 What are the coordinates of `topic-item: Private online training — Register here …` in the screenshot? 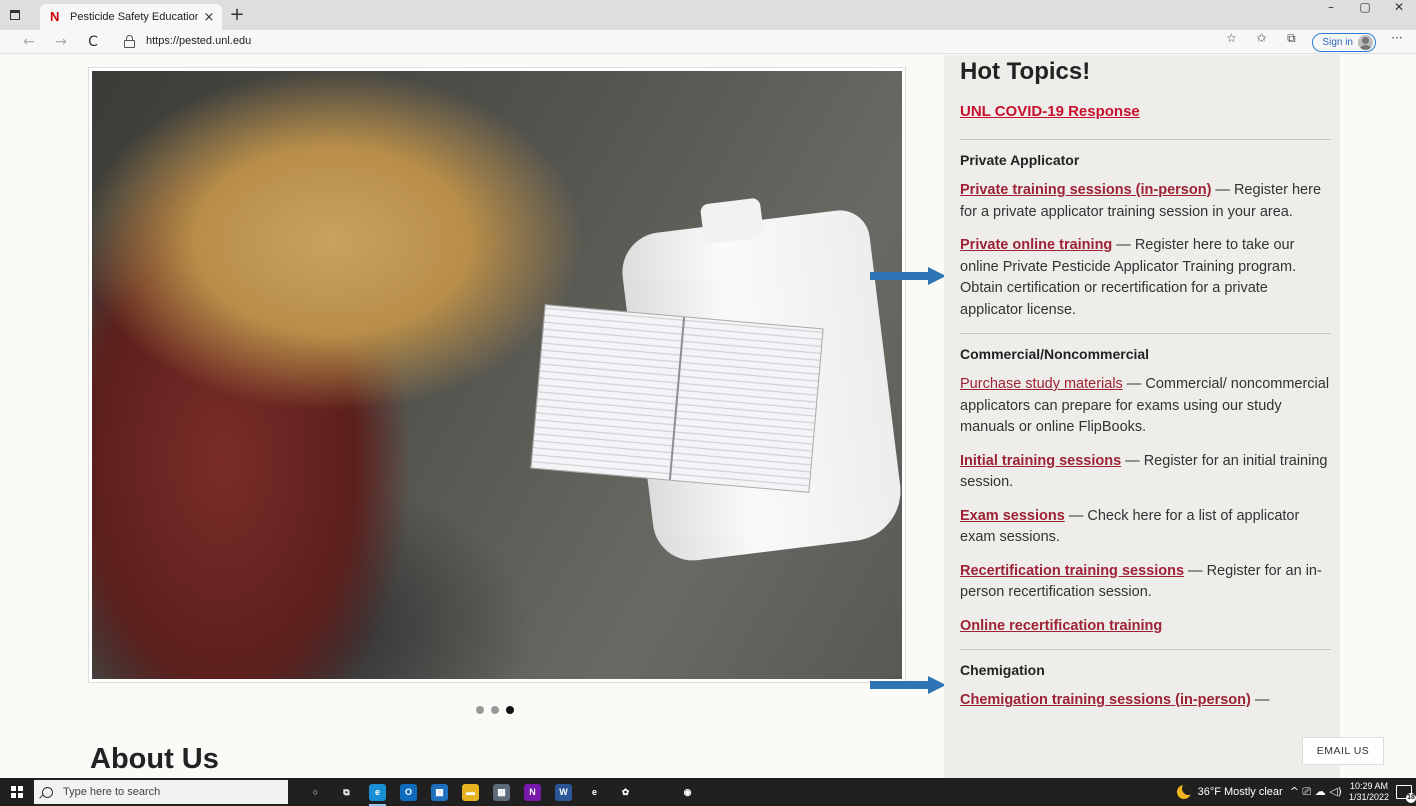 It's located at (1145, 278).